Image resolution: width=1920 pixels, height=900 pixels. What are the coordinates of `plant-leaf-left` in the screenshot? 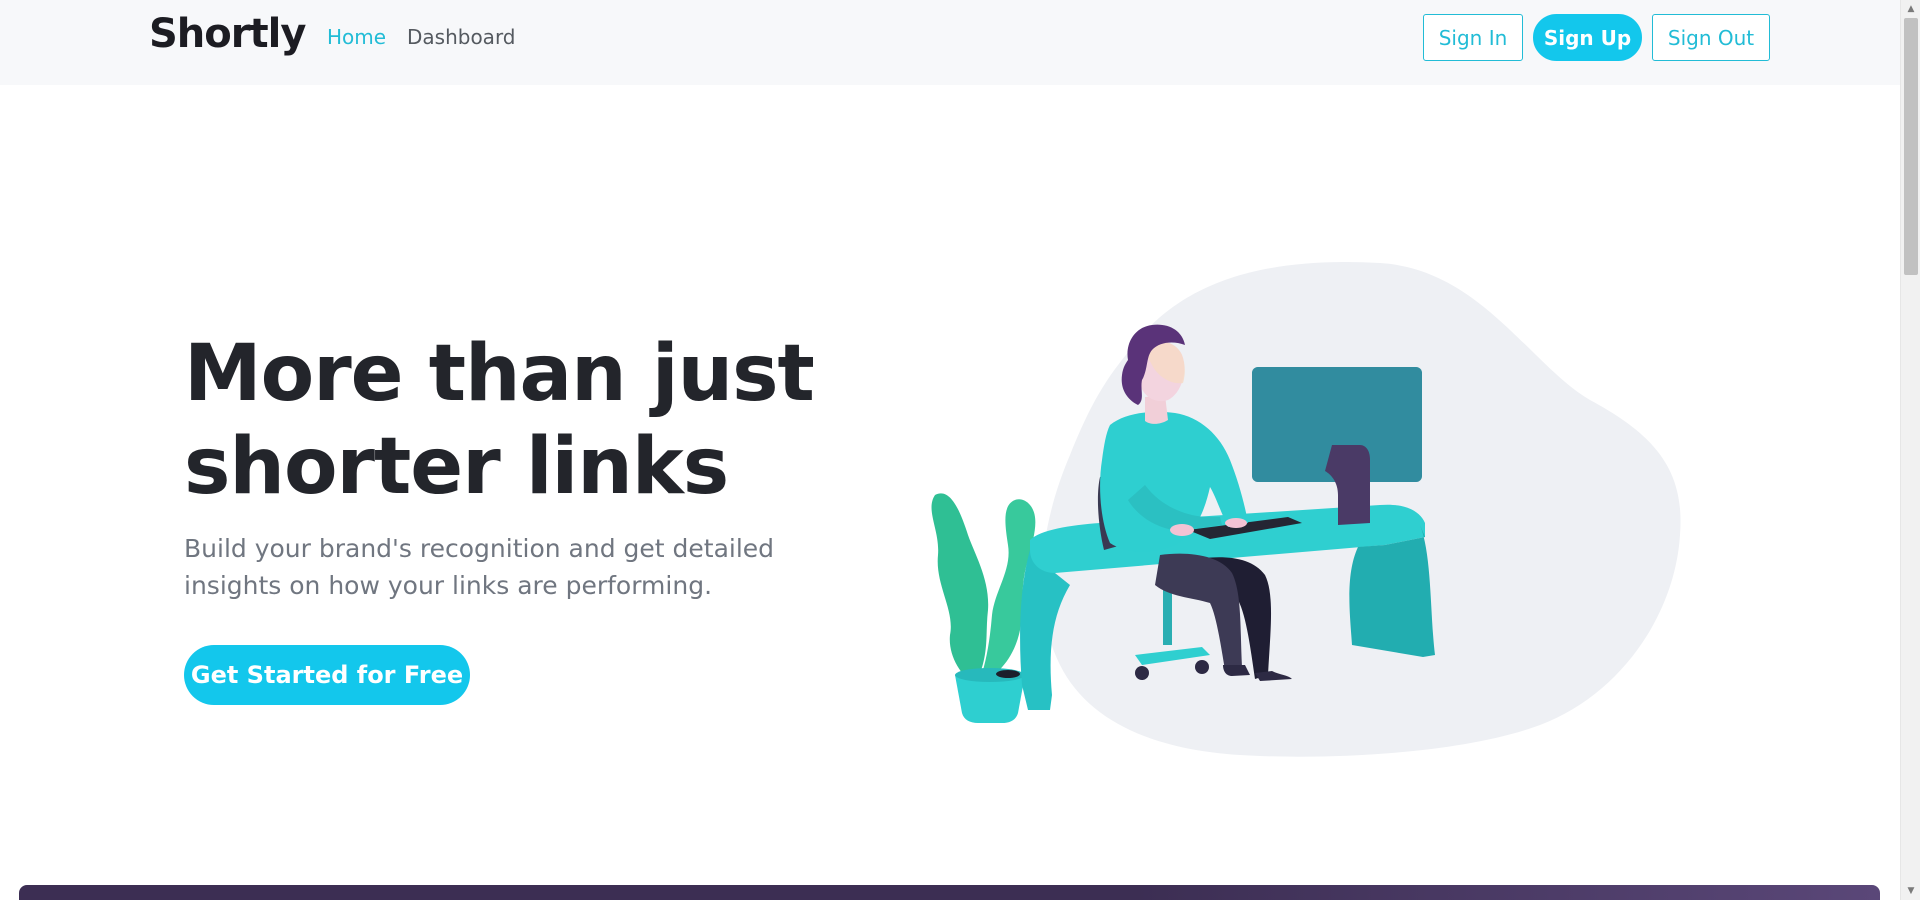 It's located at (960, 589).